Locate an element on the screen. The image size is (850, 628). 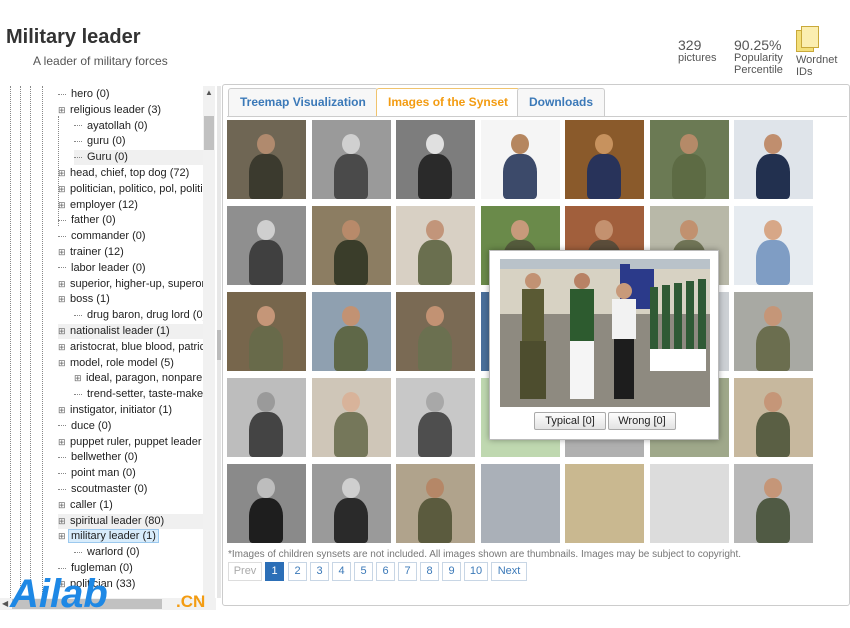
tree-item: drug baron, drug lord (0) is located at coordinates (140, 315).